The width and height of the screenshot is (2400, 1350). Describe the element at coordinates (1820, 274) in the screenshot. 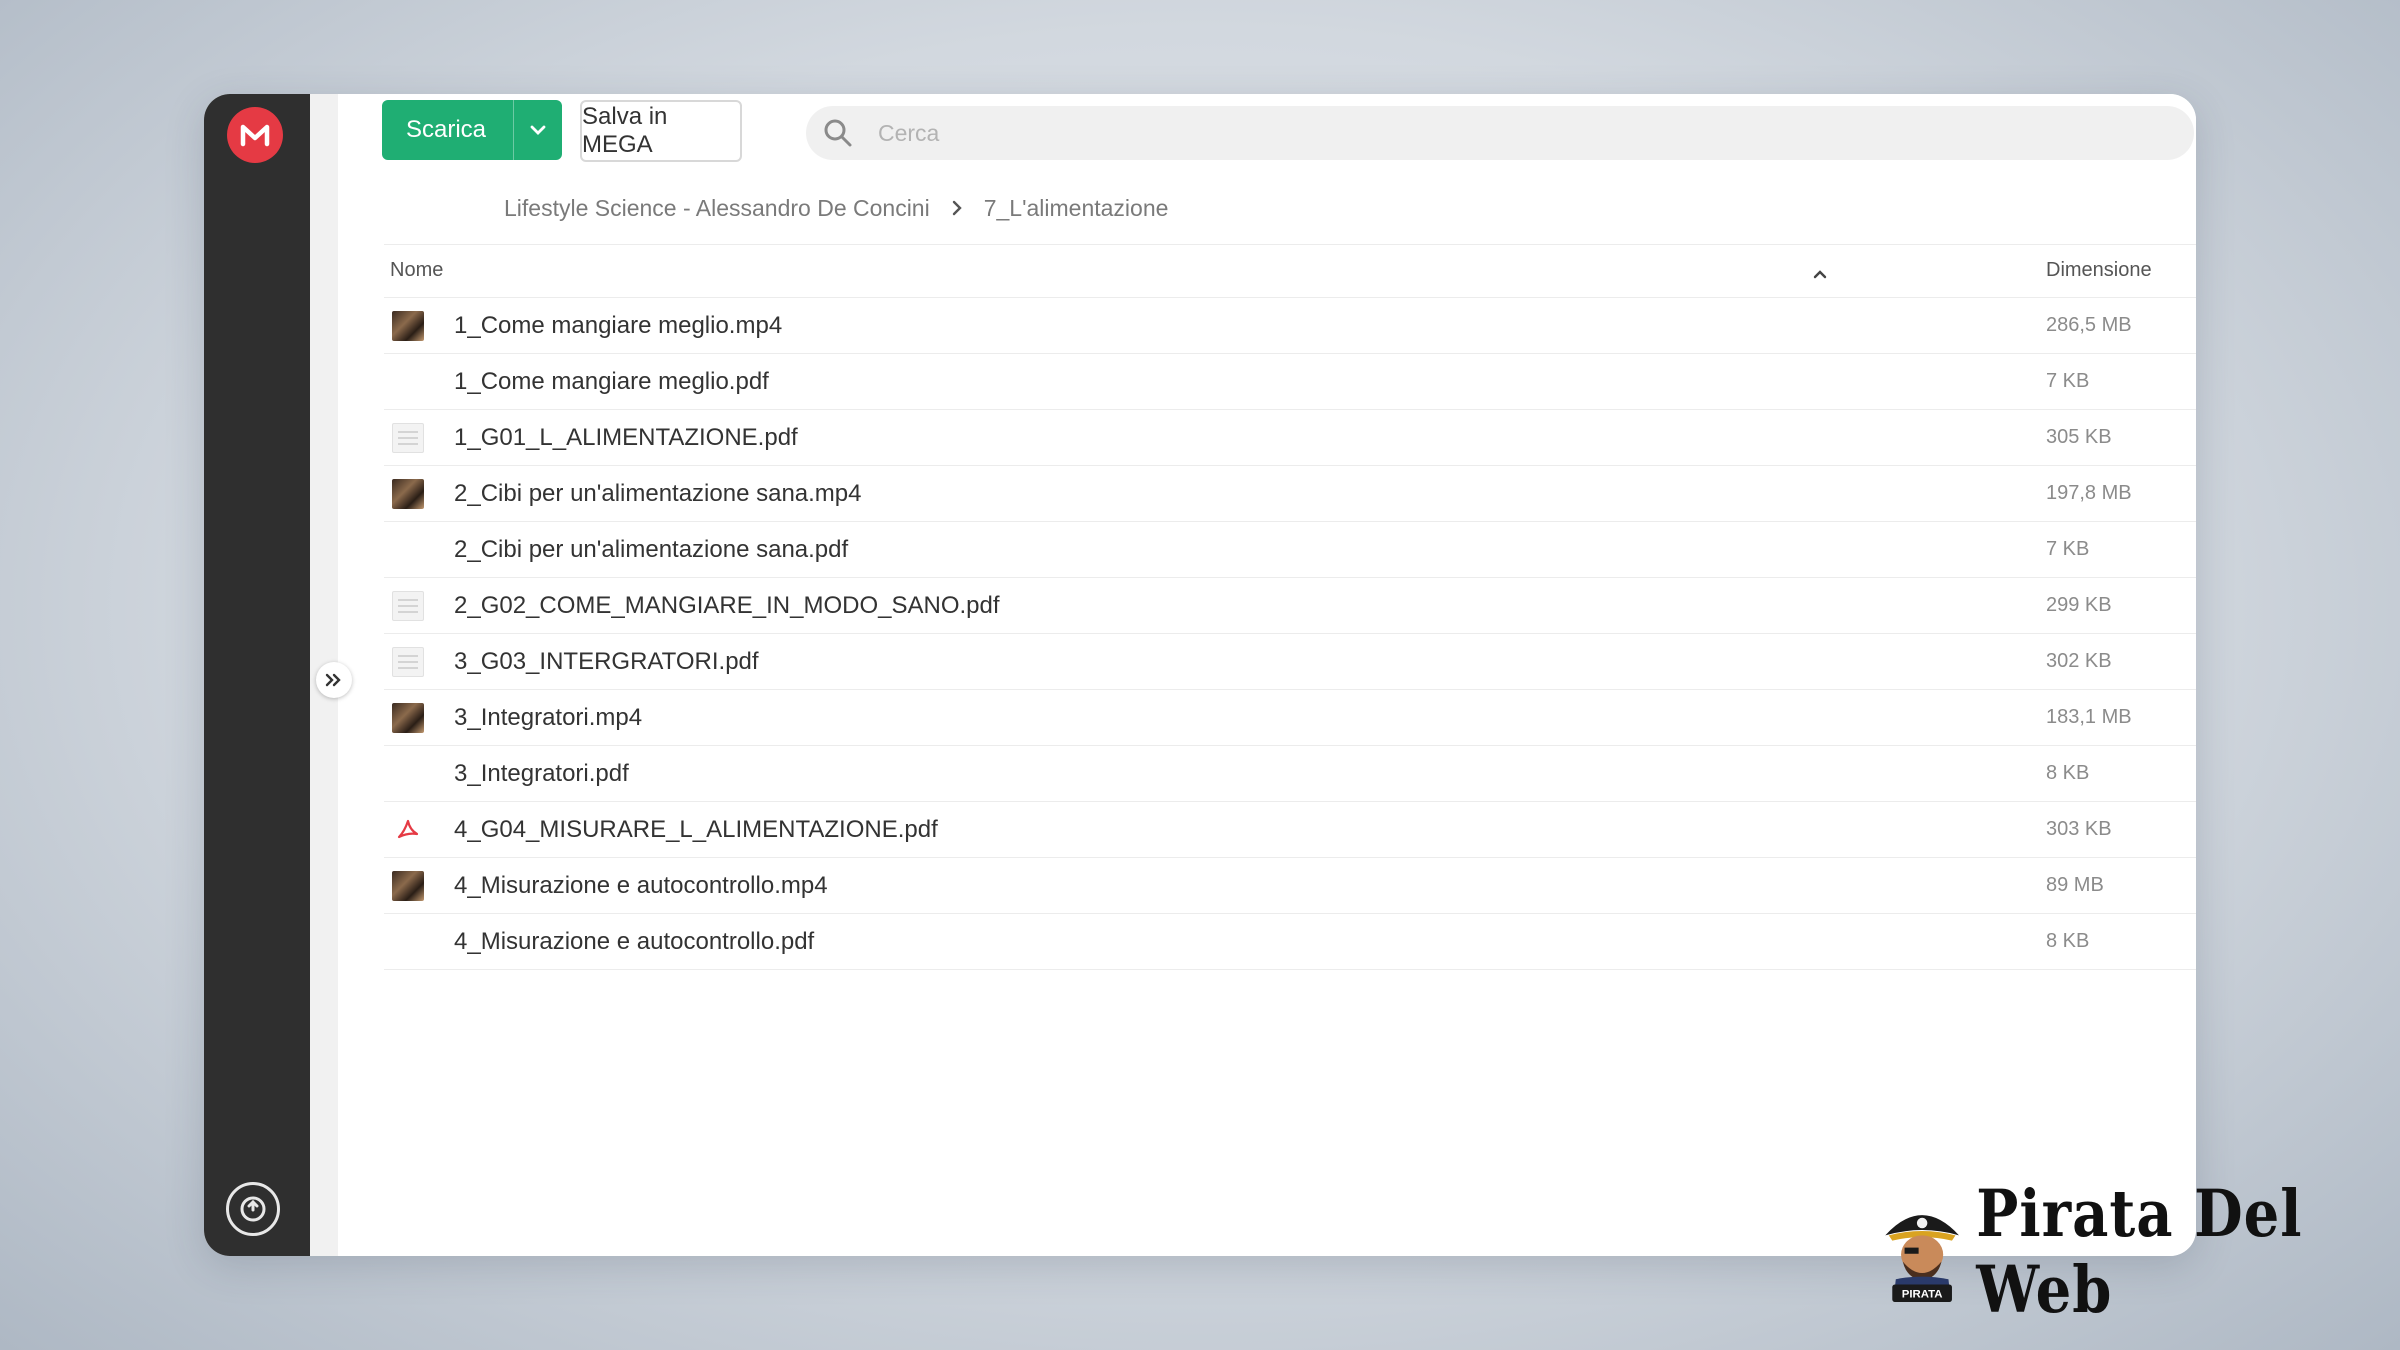

I see `sort-ascending-icon` at that location.